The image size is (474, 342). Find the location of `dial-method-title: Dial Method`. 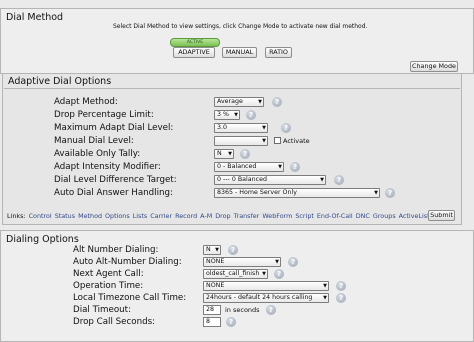

dial-method-title: Dial Method is located at coordinates (35, 17).